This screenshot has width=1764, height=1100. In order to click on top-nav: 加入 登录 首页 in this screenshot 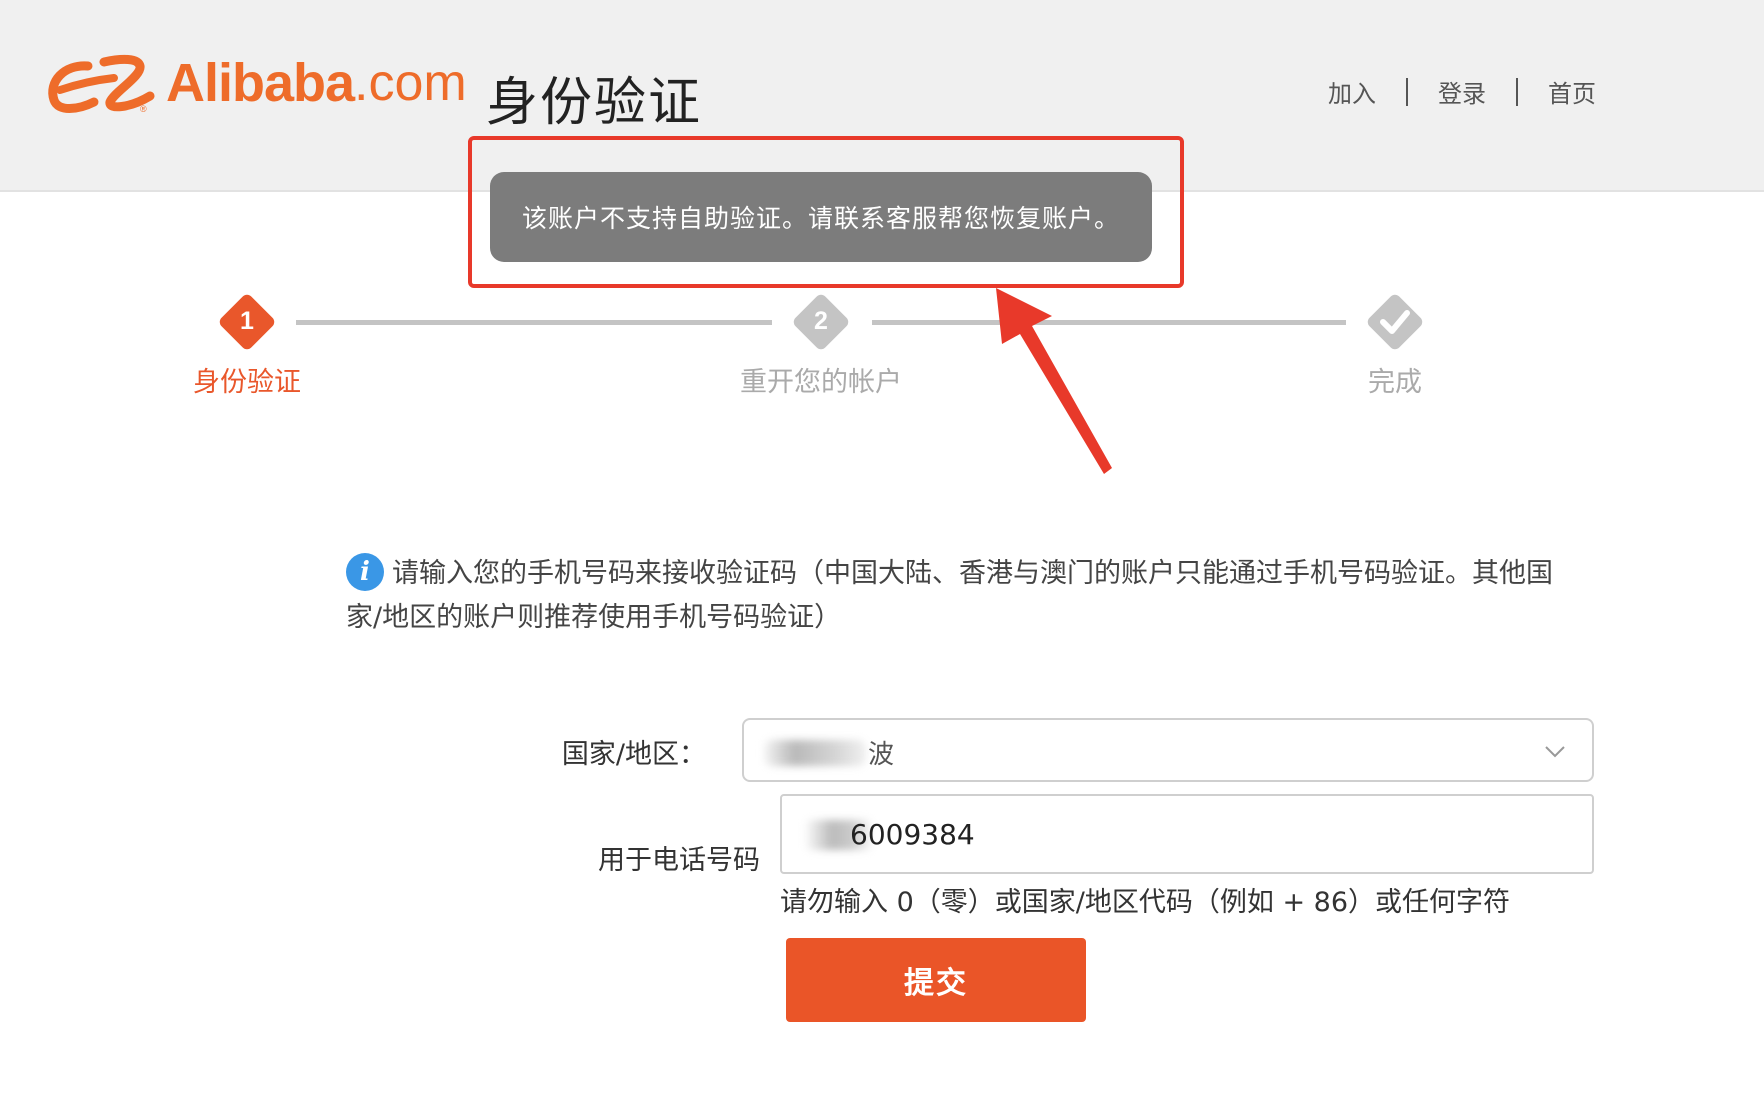, I will do `click(1462, 91)`.